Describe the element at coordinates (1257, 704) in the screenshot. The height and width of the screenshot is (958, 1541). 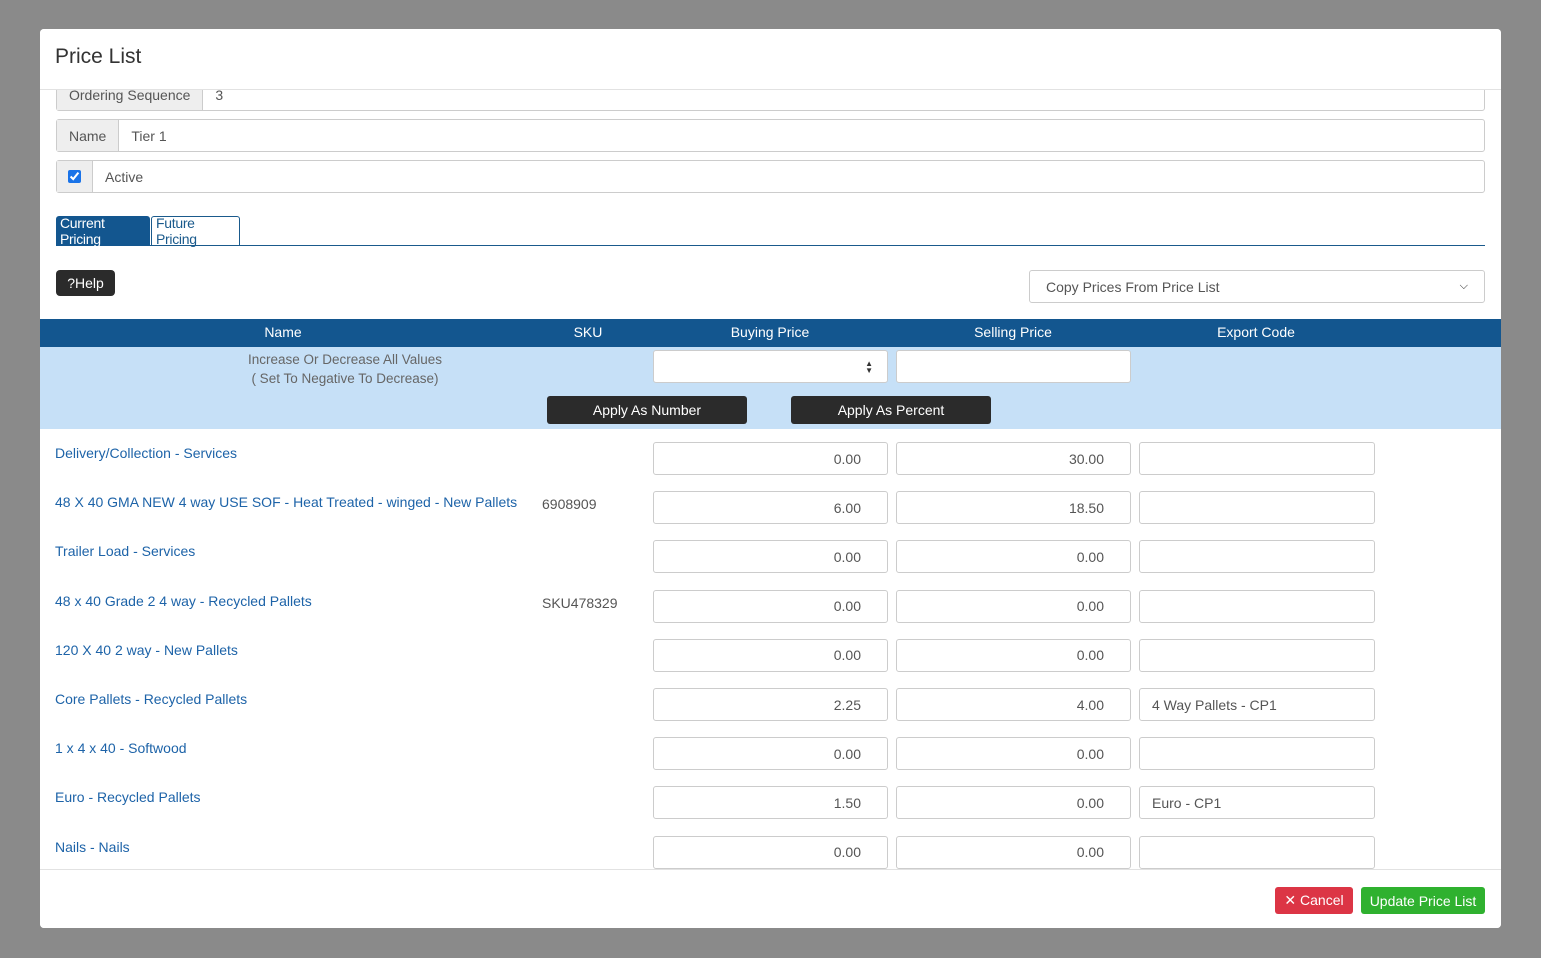
I see `export-code-input: 4 Way Pallets - CP1` at that location.